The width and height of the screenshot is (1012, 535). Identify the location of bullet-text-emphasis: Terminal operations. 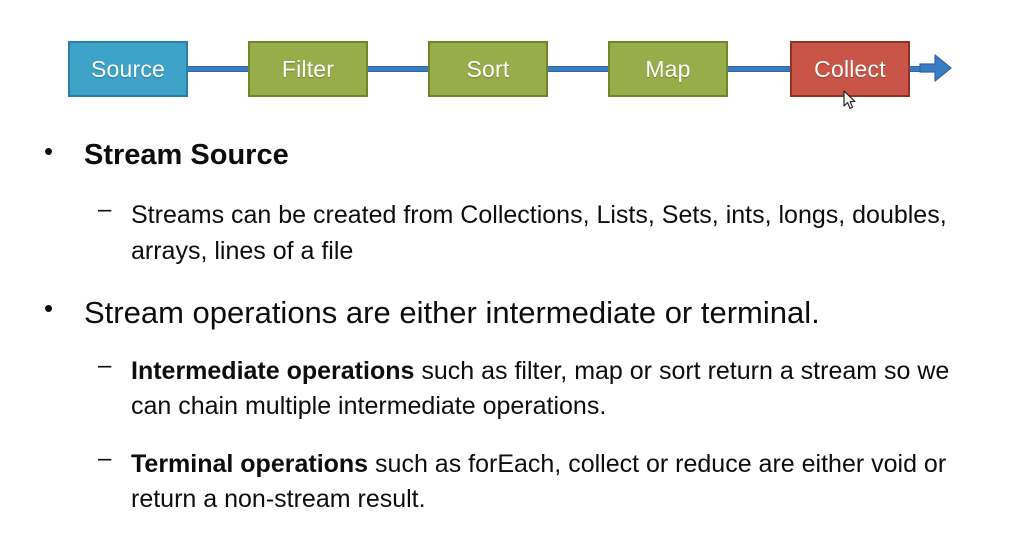
(250, 463).